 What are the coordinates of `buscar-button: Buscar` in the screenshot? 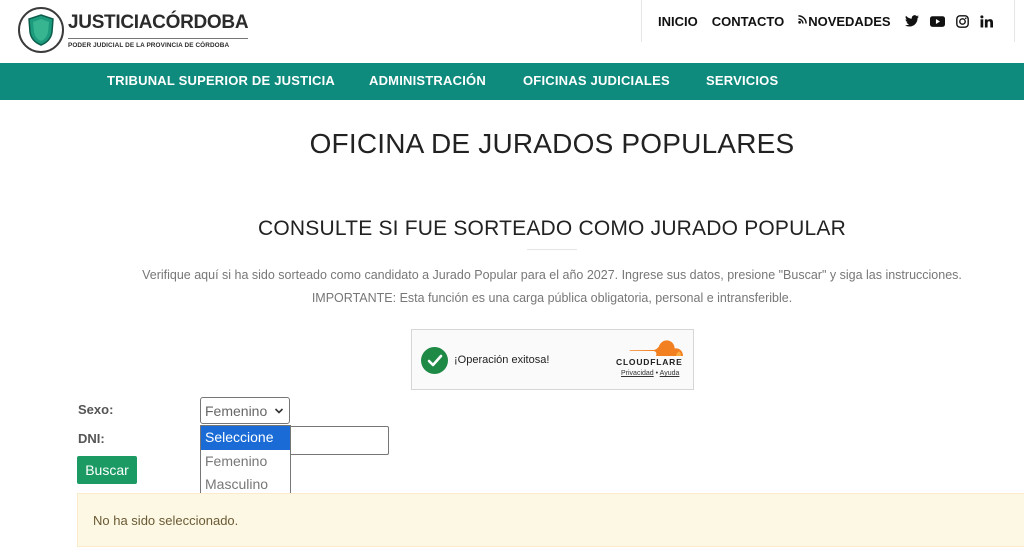 It's located at (107, 470).